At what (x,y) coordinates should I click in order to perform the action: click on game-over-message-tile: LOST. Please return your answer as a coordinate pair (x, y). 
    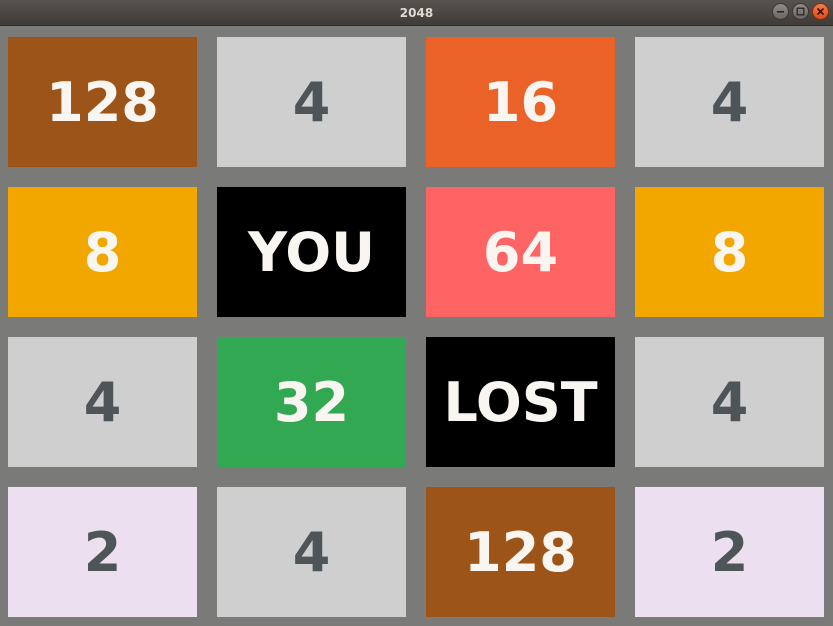
    Looking at the image, I should click on (520, 402).